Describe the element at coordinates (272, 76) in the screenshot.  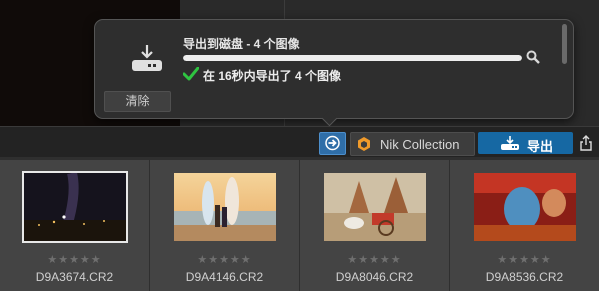
I see `export-status: 在 16秒内导出了 4 个图像` at that location.